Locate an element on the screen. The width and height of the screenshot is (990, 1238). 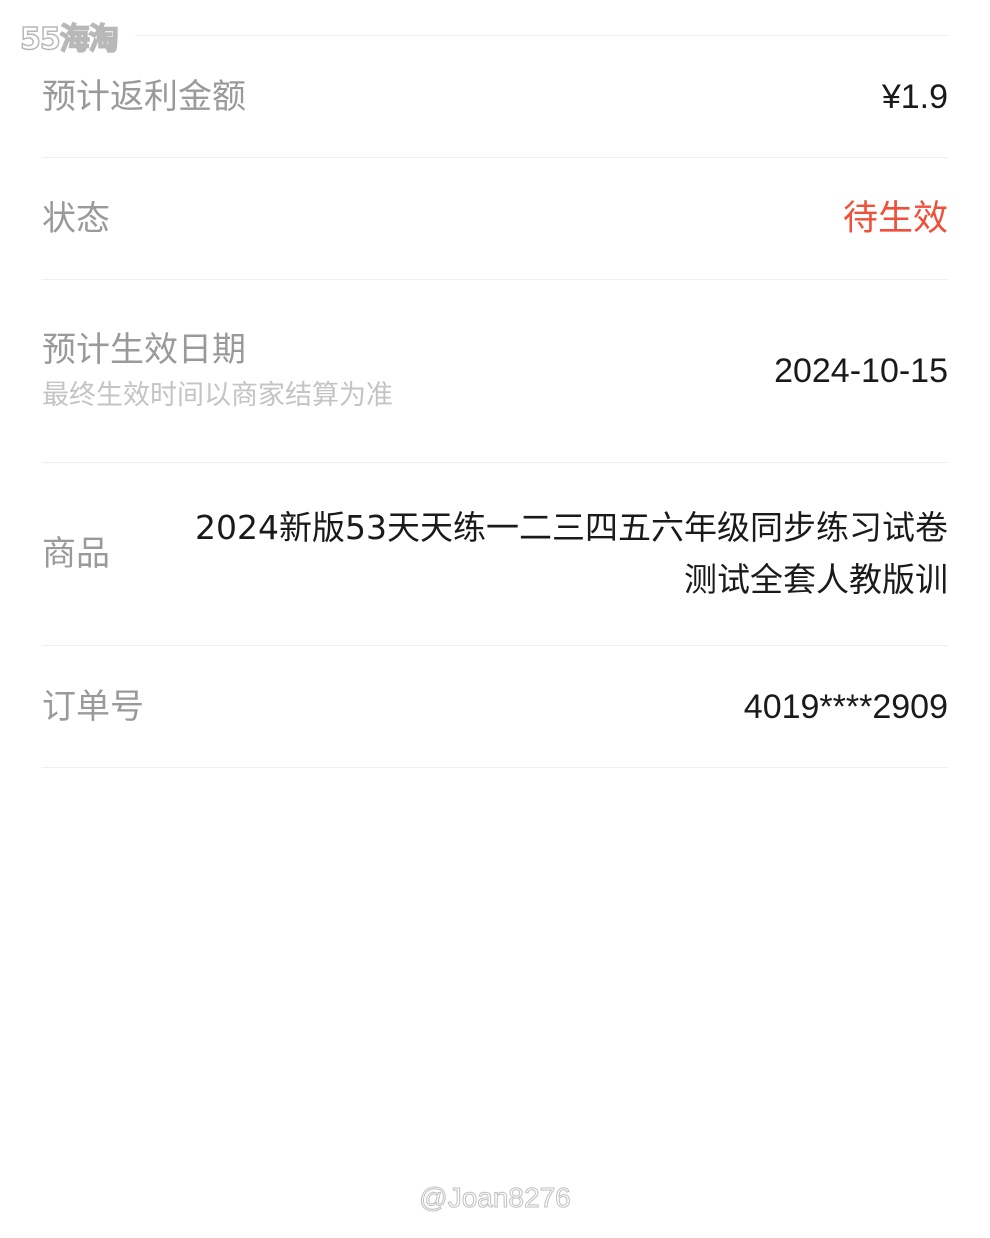
effective-date-row: 预计生效日期 最终生效时间以商家结算为准 2024-10-15 is located at coordinates (495, 371).